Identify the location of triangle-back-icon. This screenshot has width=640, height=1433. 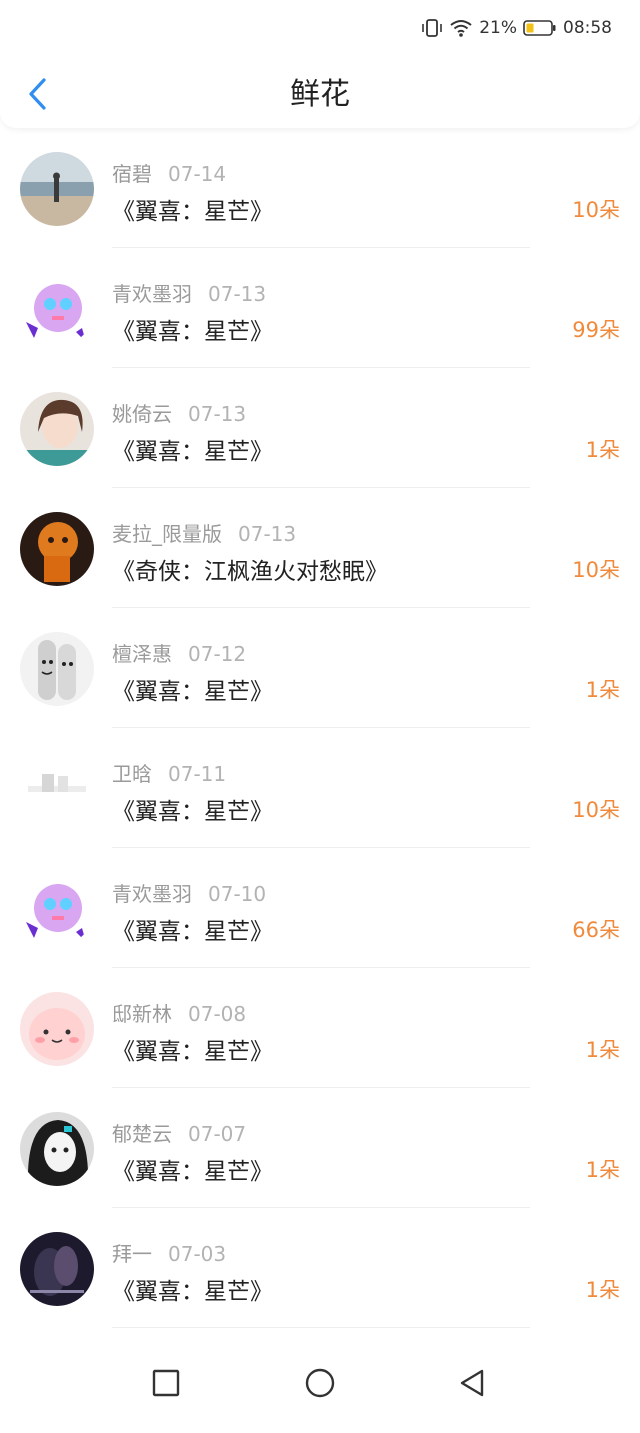
(472, 1383).